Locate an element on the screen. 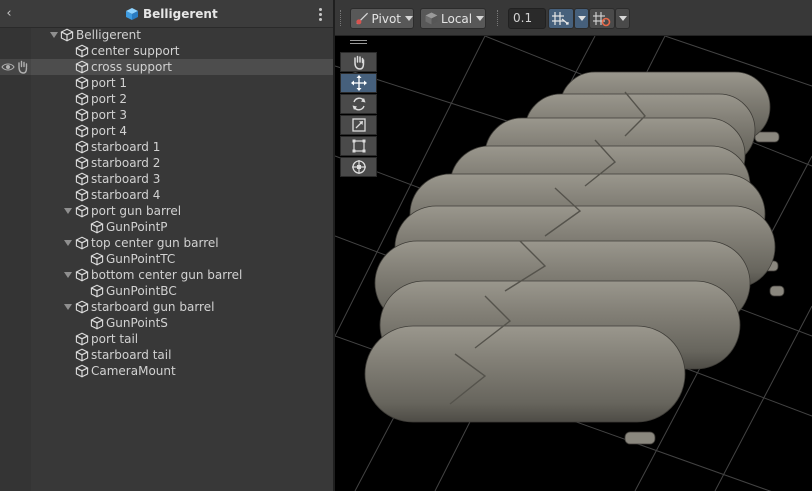 The width and height of the screenshot is (812, 491). hierarchy-row: starboard 4 is located at coordinates (166, 195).